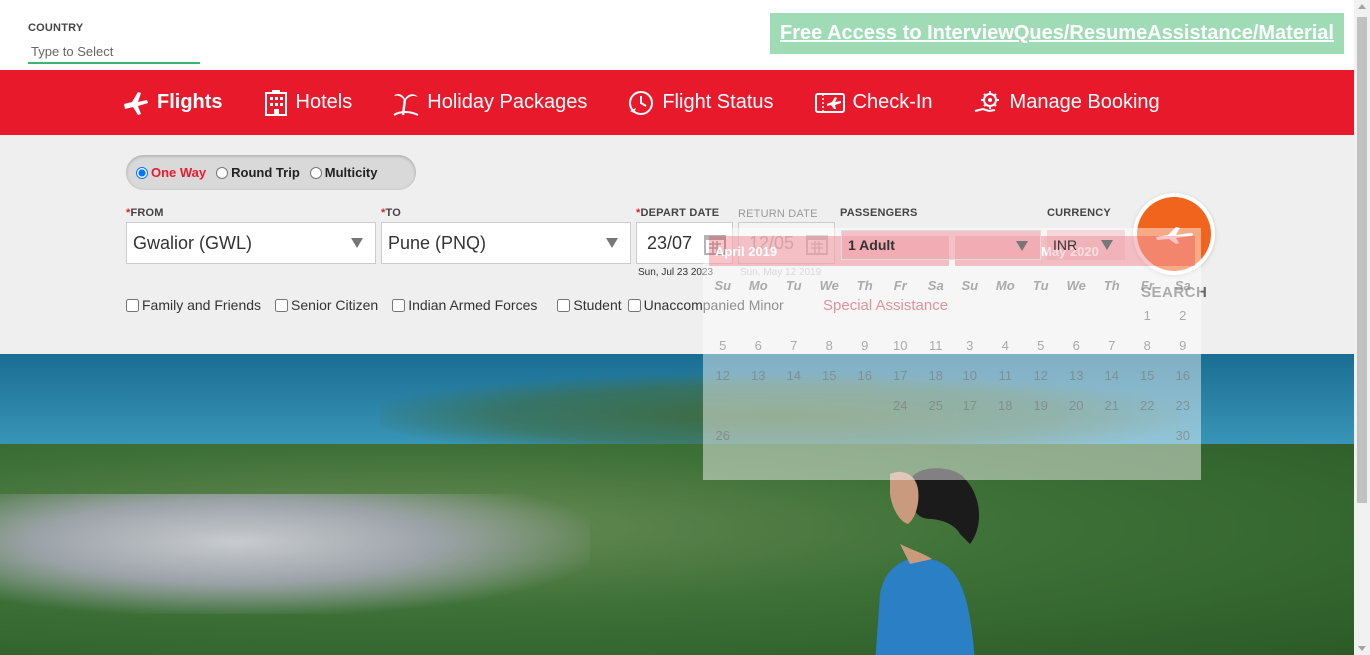 This screenshot has height=655, width=1370. Describe the element at coordinates (678, 213) in the screenshot. I see `depart-date-label: *DEPART DATE` at that location.